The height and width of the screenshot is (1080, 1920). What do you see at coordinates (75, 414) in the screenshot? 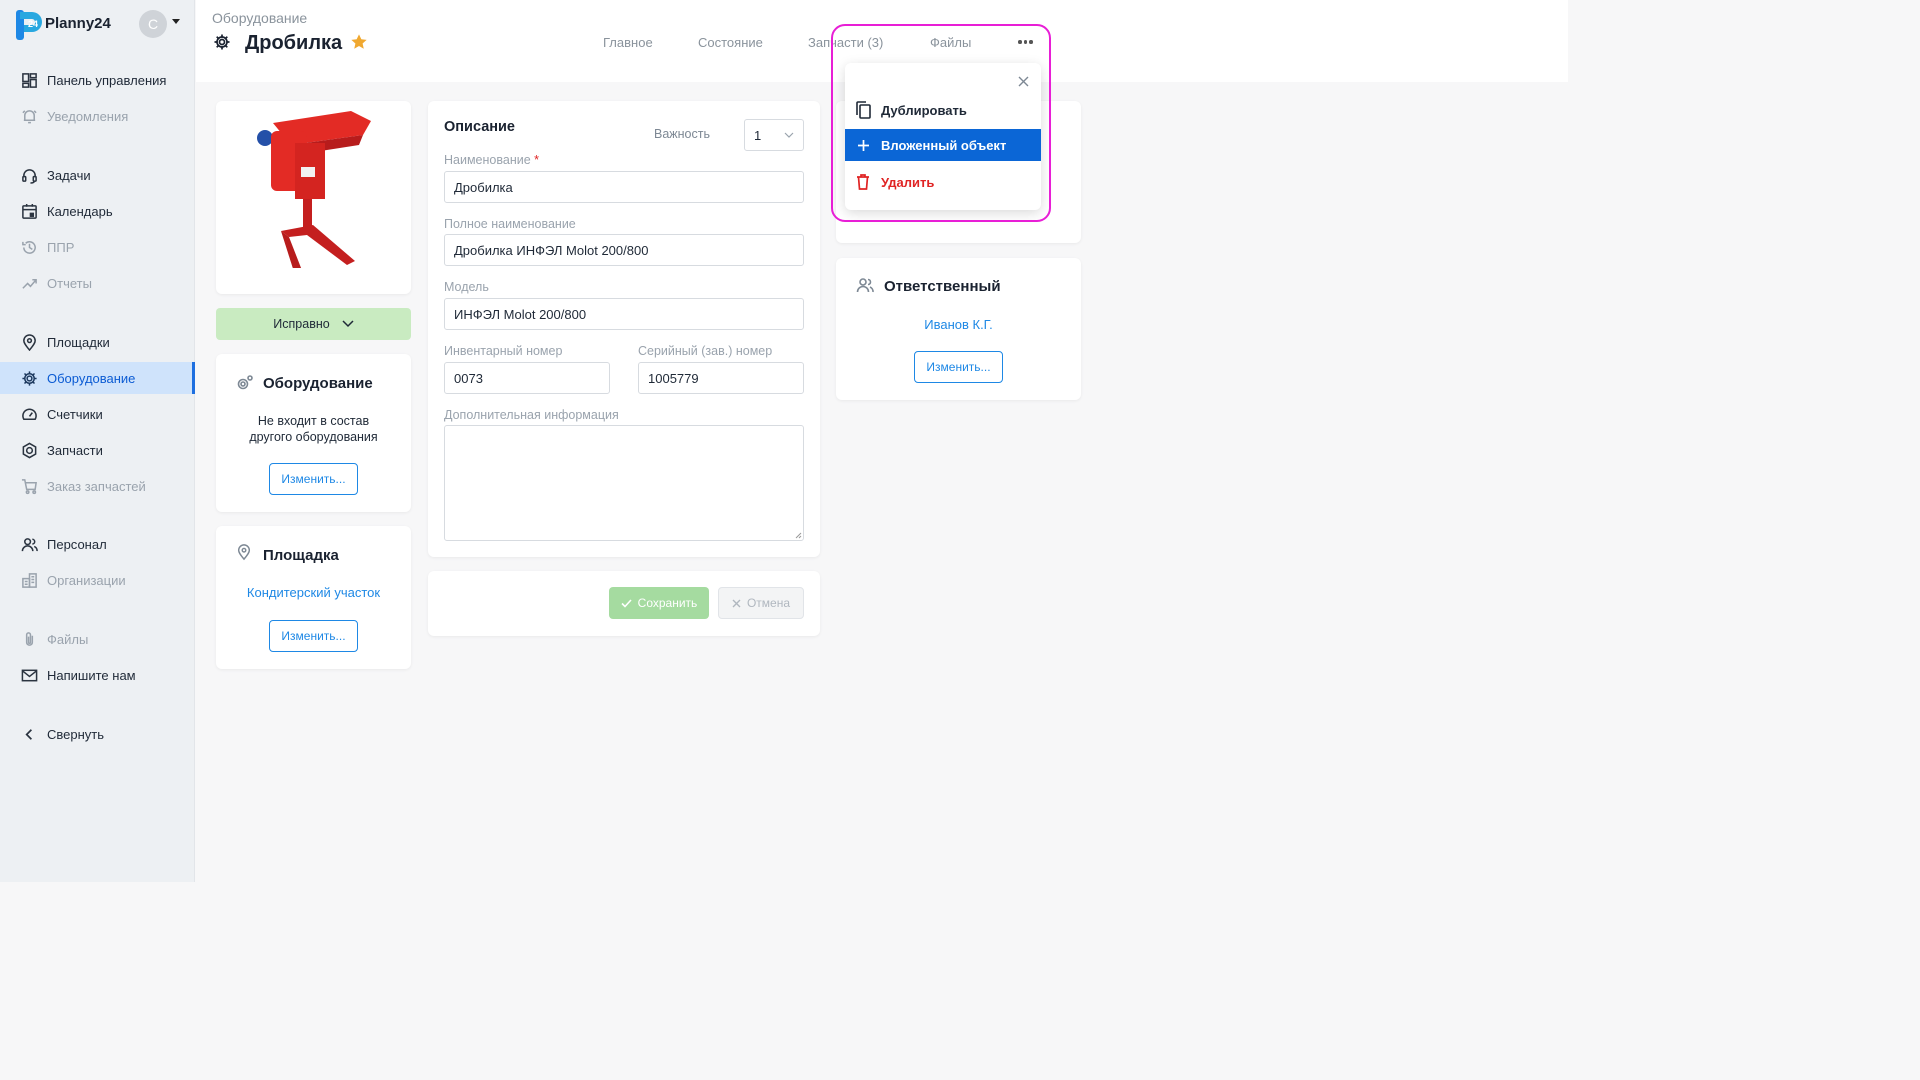
I see `sidebar-item-label: Счетчики` at bounding box center [75, 414].